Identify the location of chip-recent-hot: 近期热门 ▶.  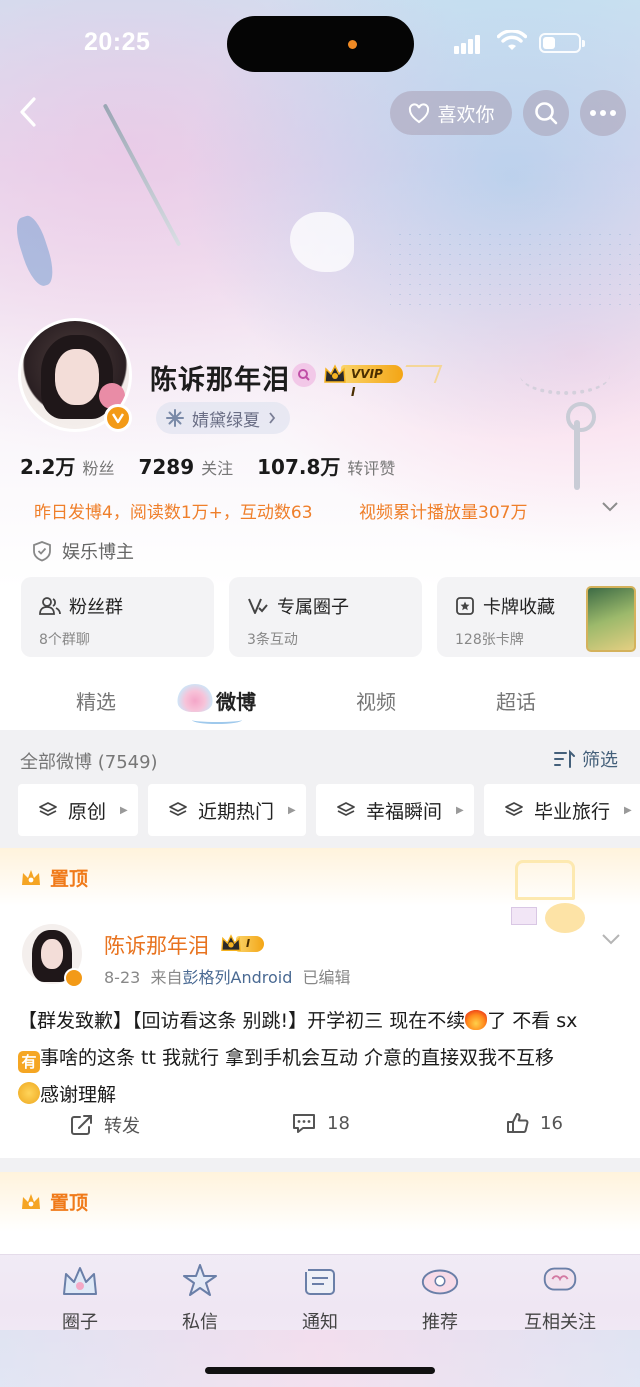
(227, 810).